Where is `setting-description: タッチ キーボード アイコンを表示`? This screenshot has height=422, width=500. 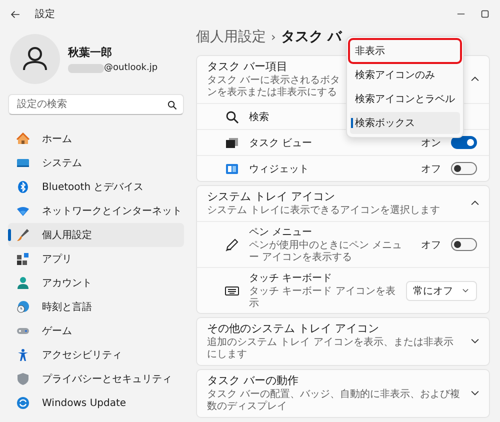
setting-description: タッチ キーボード アイコンを表示 is located at coordinates (322, 298).